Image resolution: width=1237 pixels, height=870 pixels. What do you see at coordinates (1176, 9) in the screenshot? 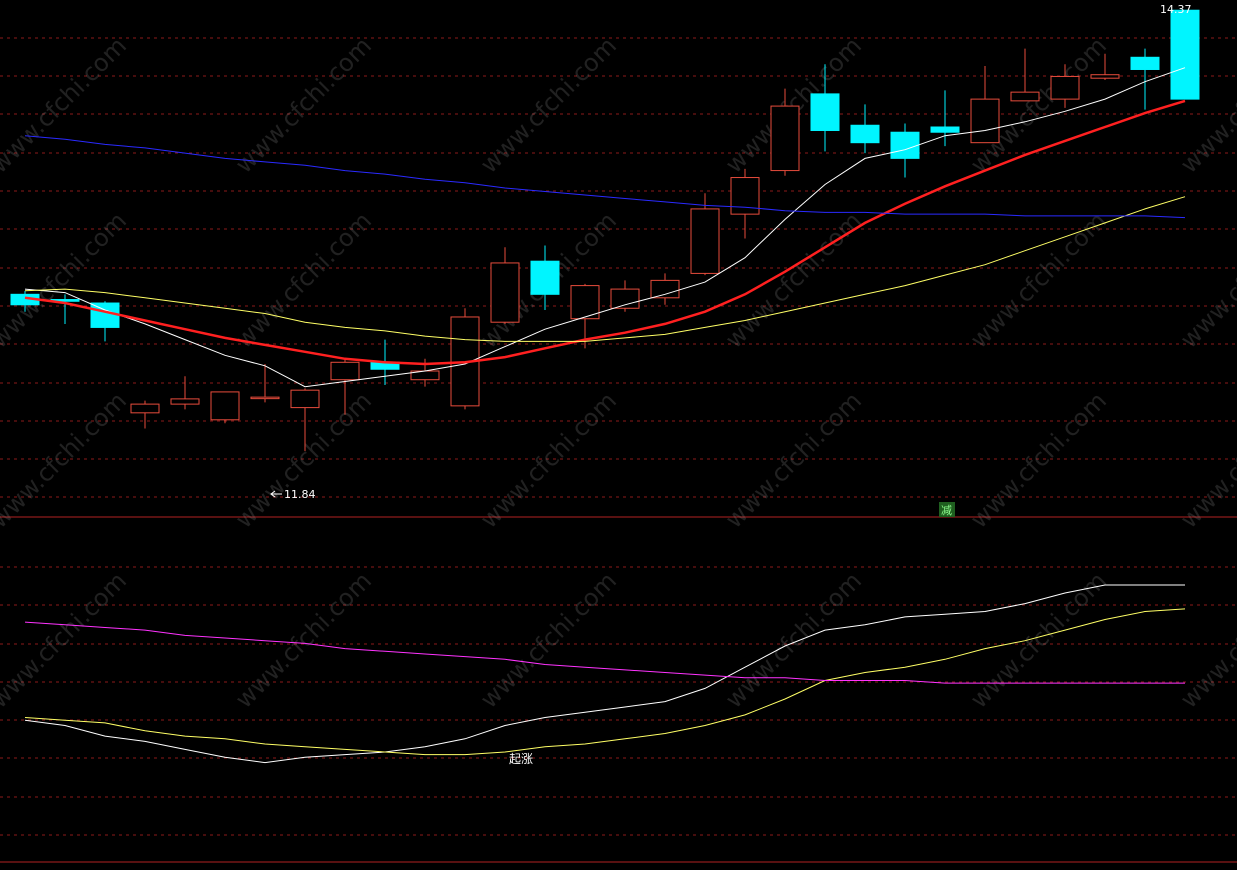
I see `high-price-label: 14.37` at bounding box center [1176, 9].